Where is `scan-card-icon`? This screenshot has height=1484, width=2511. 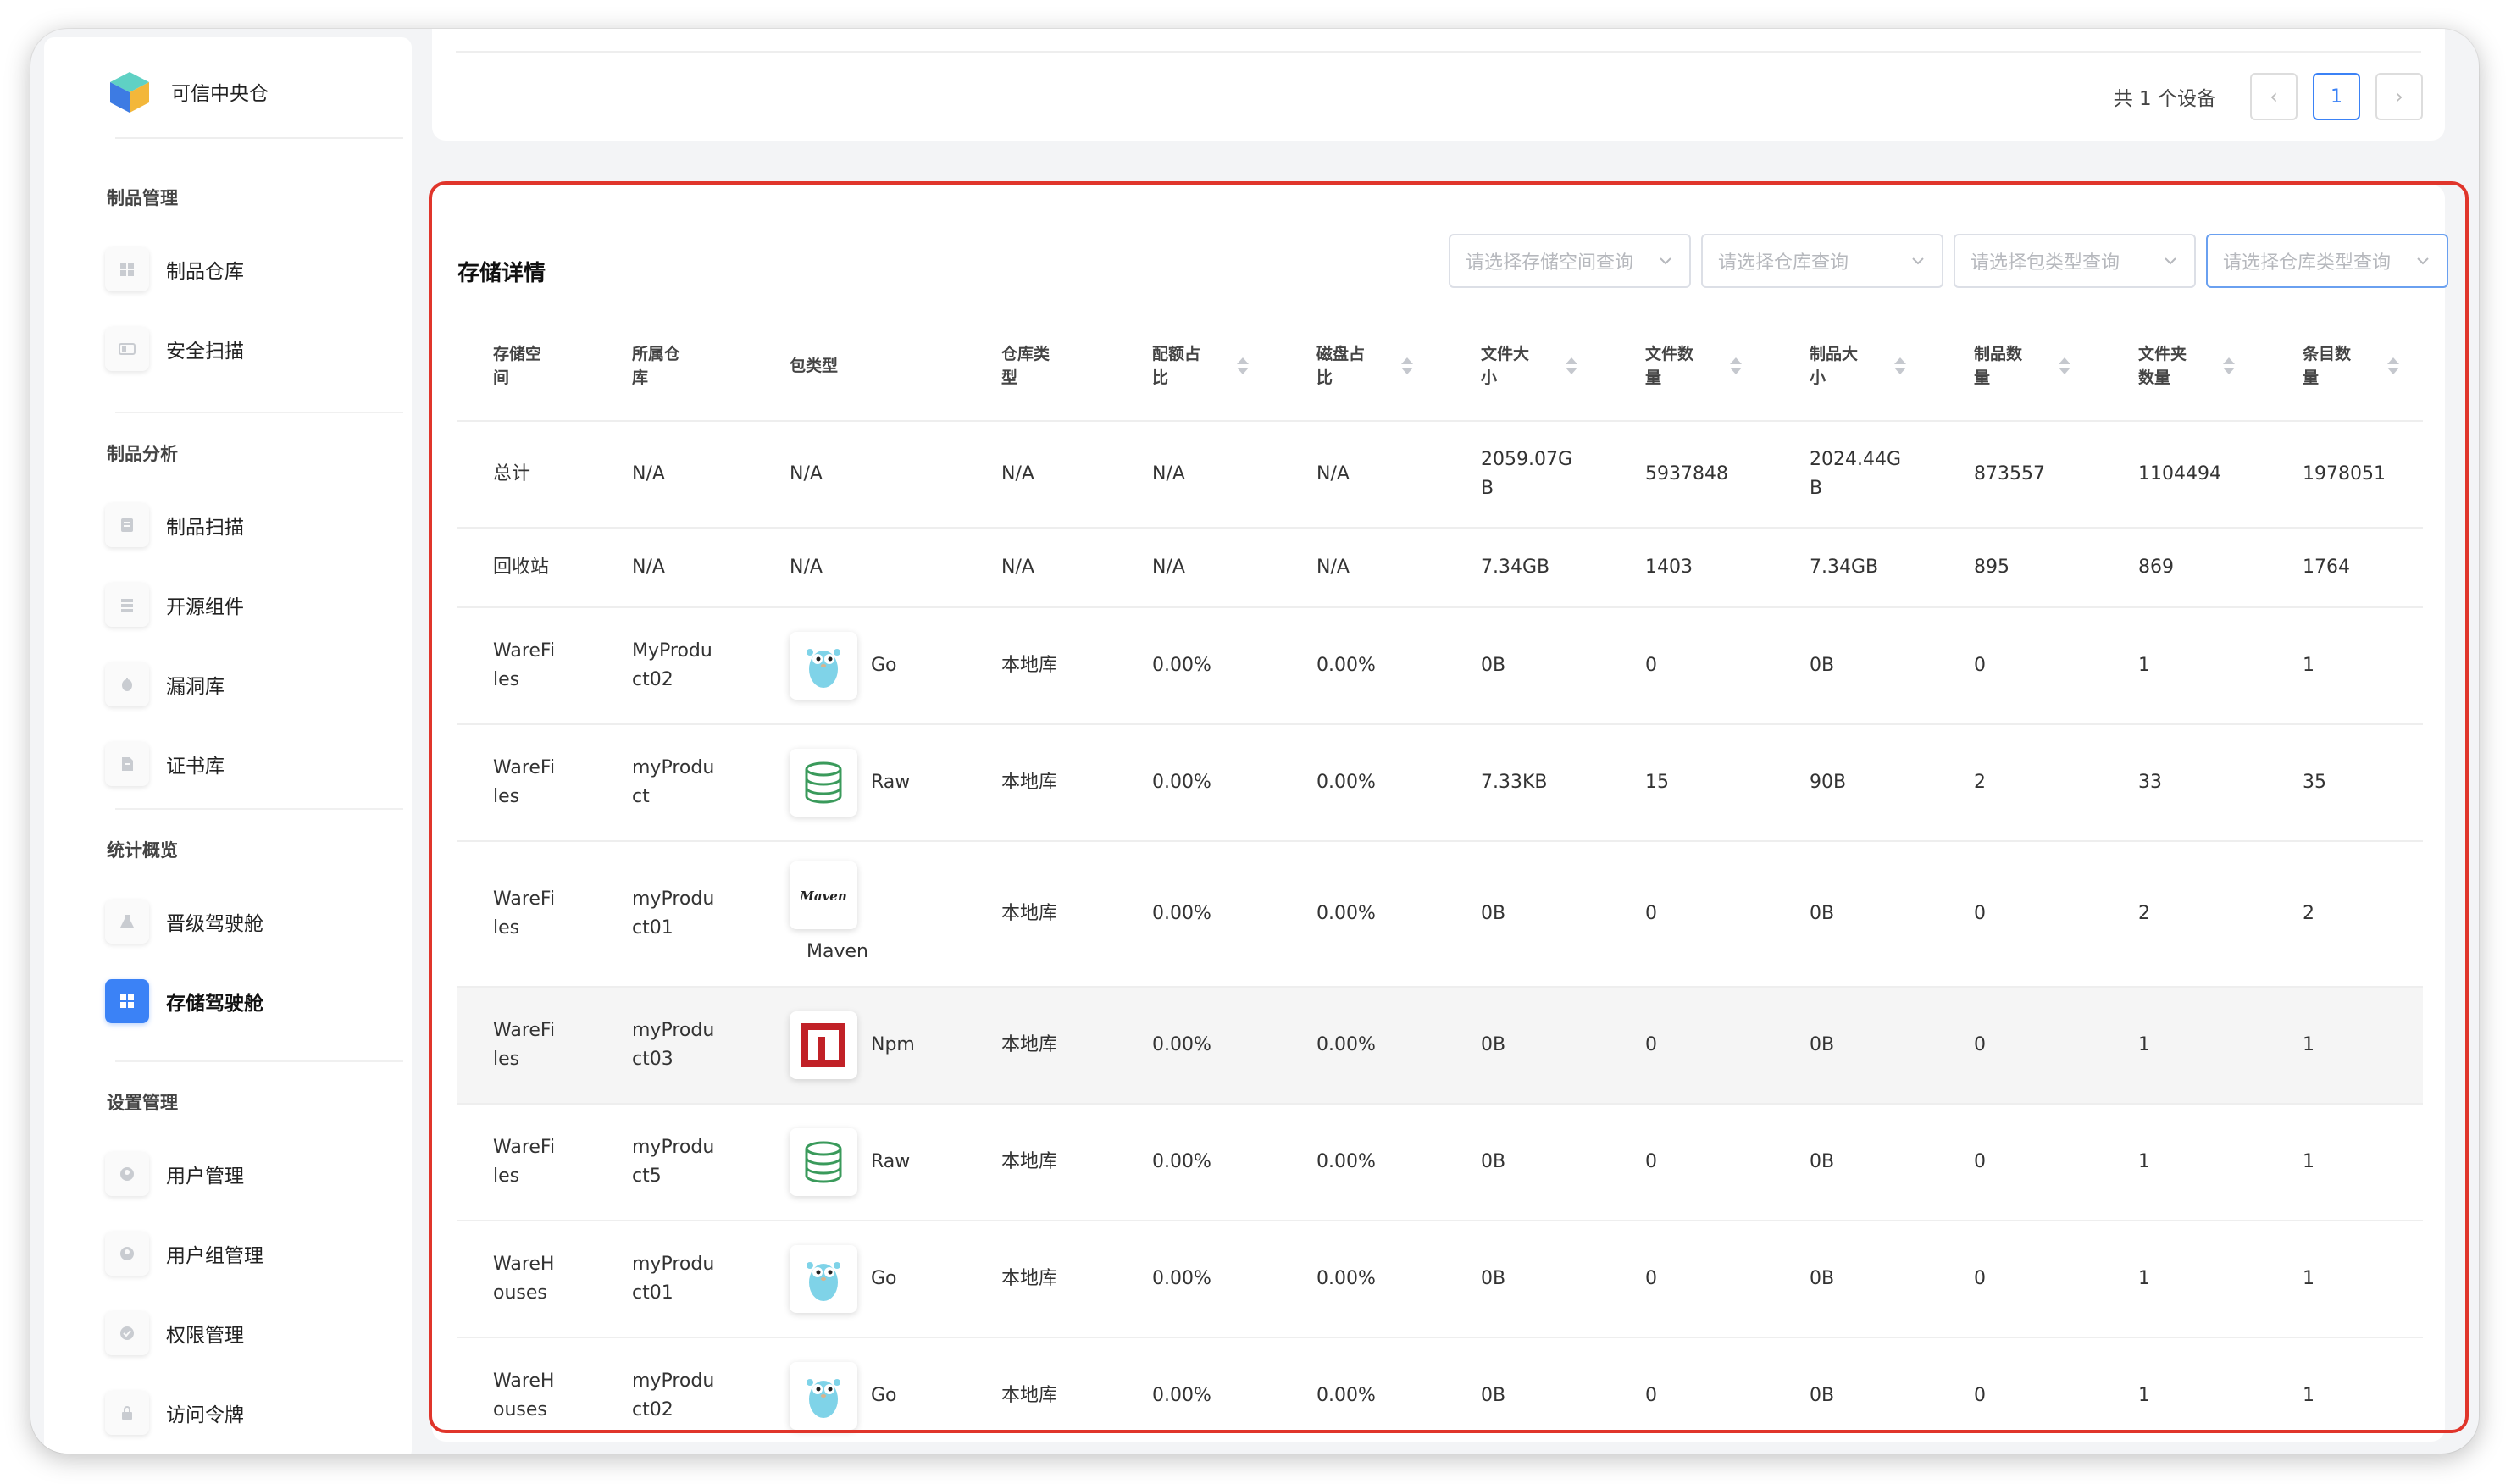 scan-card-icon is located at coordinates (127, 349).